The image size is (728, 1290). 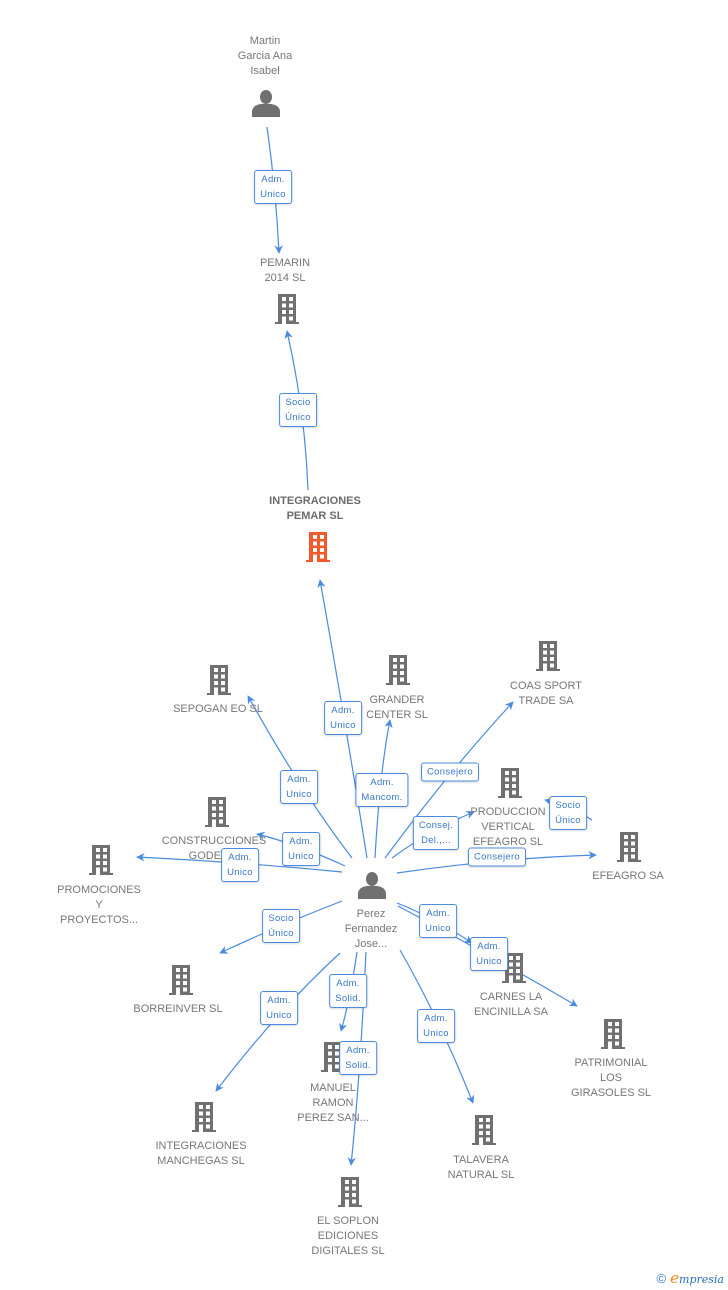 What do you see at coordinates (279, 1008) in the screenshot?
I see `edge-label-perez-to-integraciones_manchegas: Adm. Unico` at bounding box center [279, 1008].